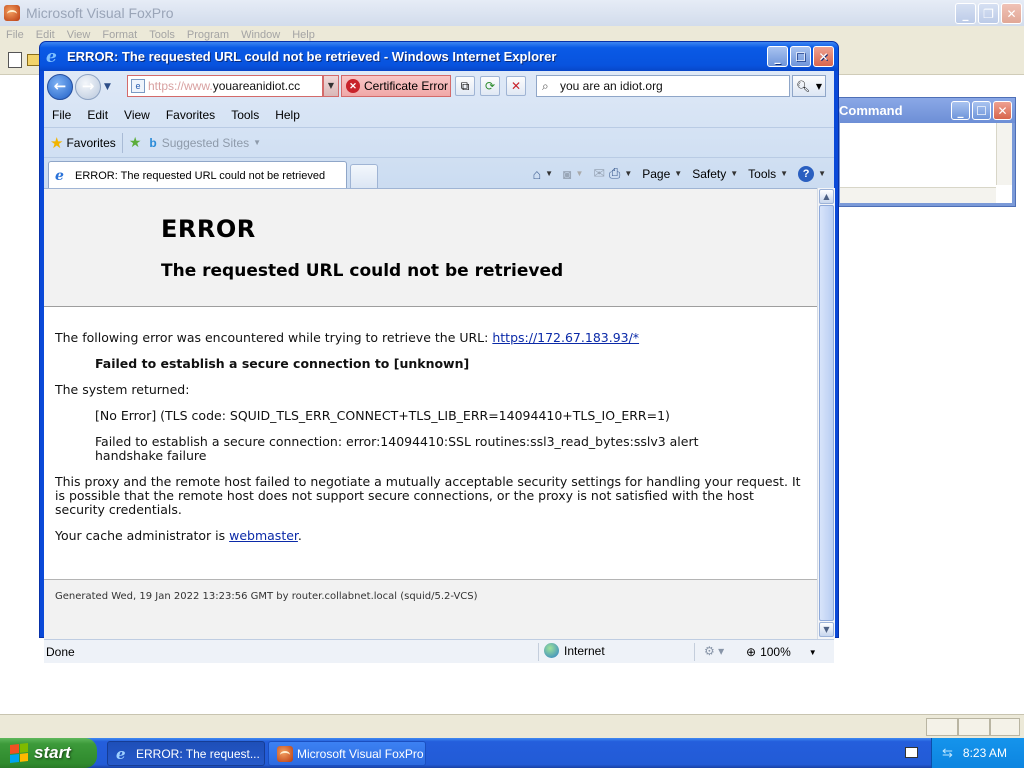 The image size is (1024, 768). Describe the element at coordinates (988, 13) in the screenshot. I see `restore-button: ❐` at that location.